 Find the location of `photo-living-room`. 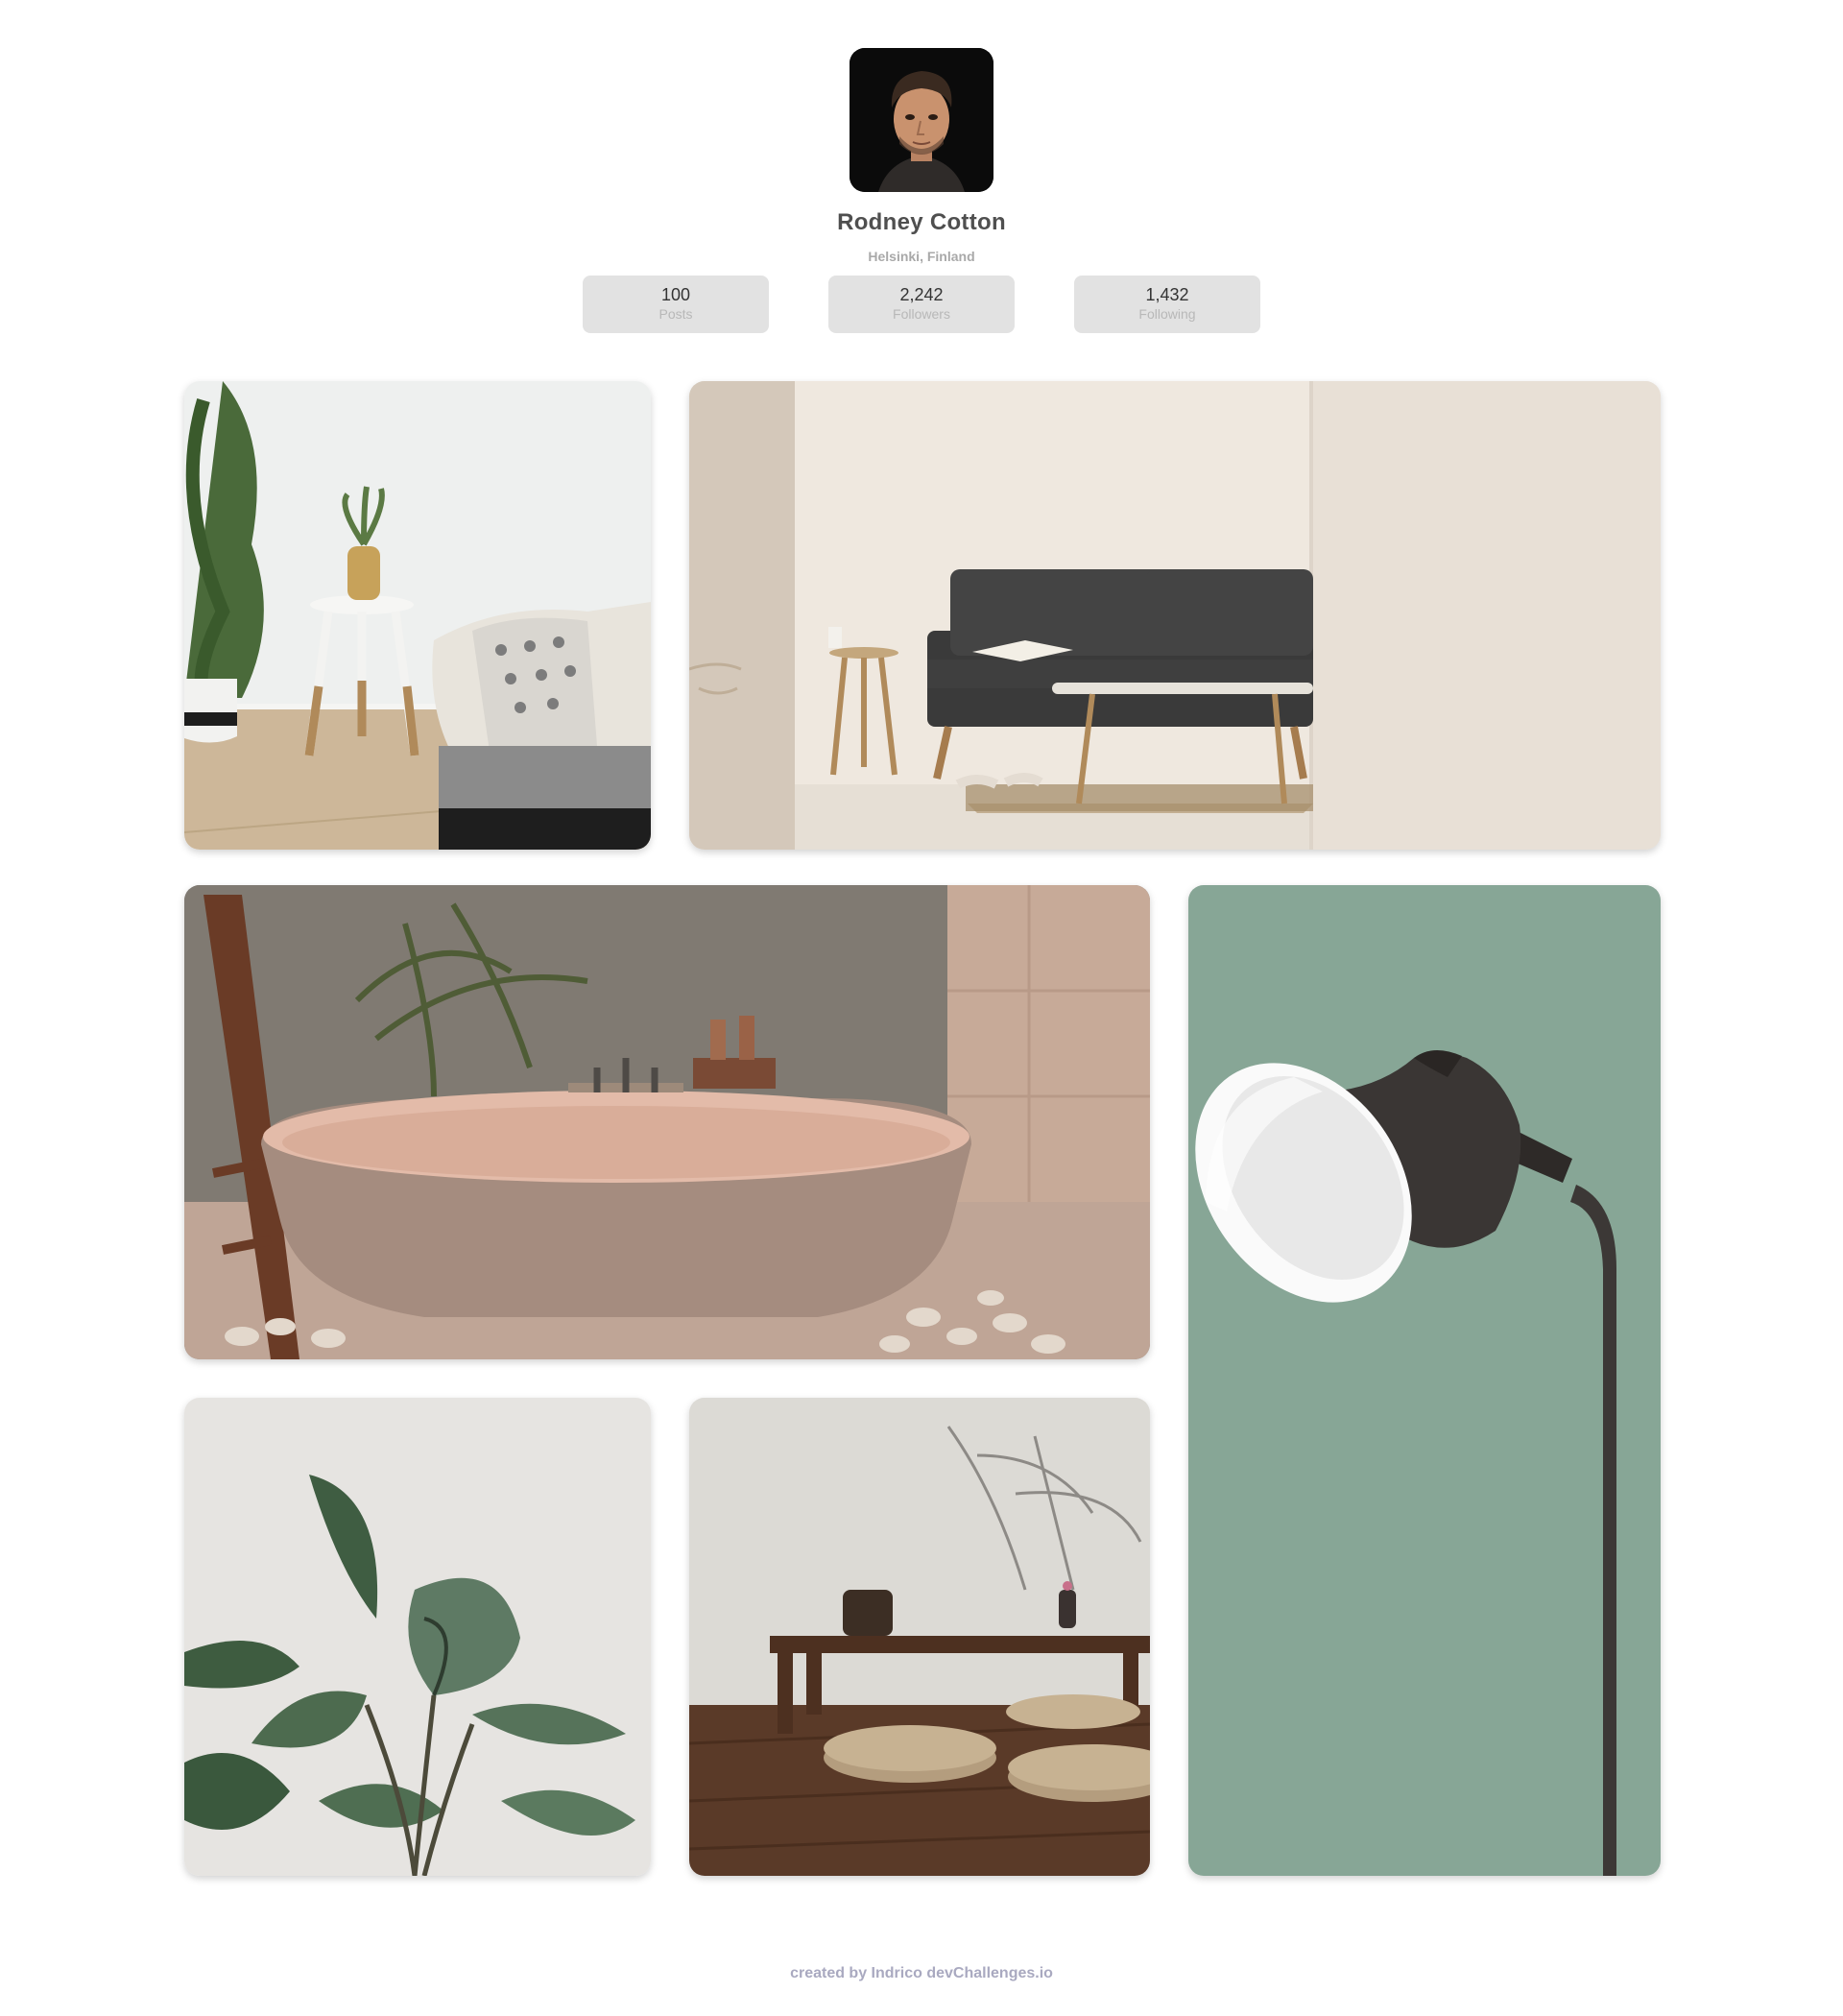

photo-living-room is located at coordinates (1175, 615).